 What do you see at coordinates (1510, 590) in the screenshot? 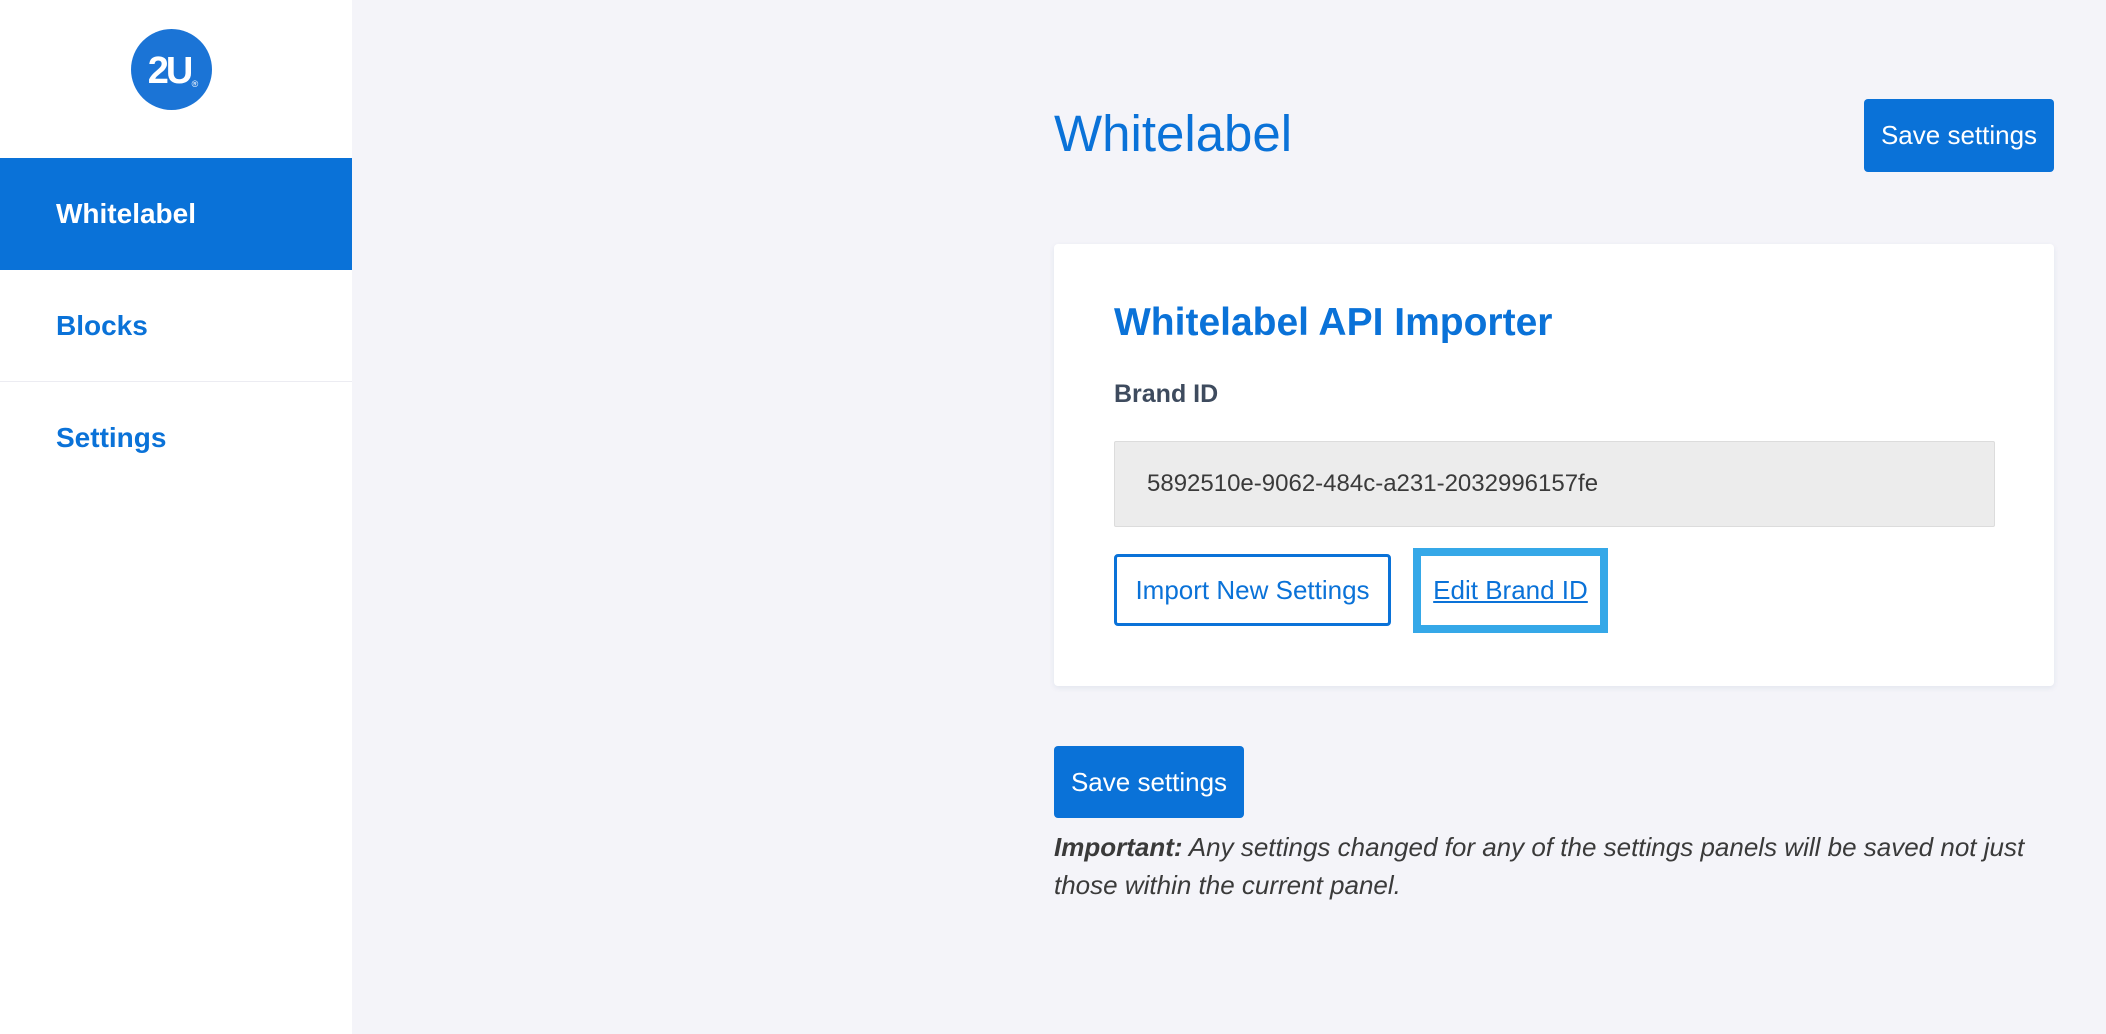
I see `edit-brand-id-link: Edit Brand ID` at bounding box center [1510, 590].